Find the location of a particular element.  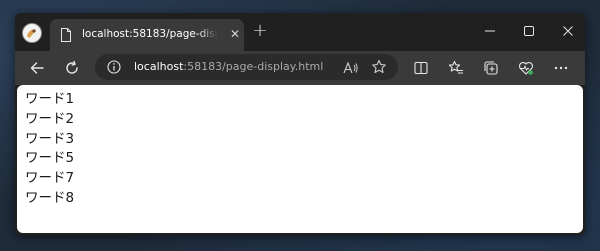

more-button is located at coordinates (561, 68).